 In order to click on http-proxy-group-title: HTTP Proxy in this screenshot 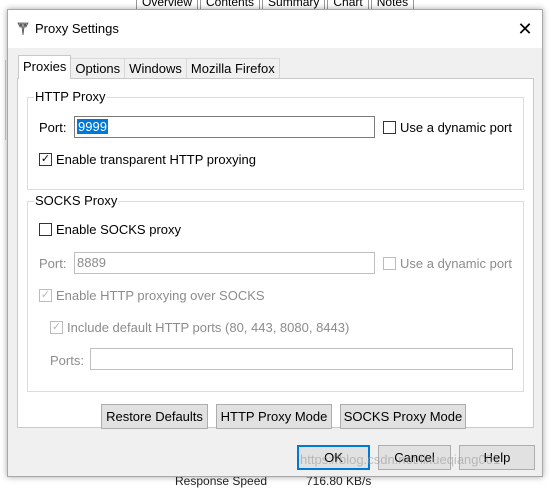, I will do `click(70, 96)`.